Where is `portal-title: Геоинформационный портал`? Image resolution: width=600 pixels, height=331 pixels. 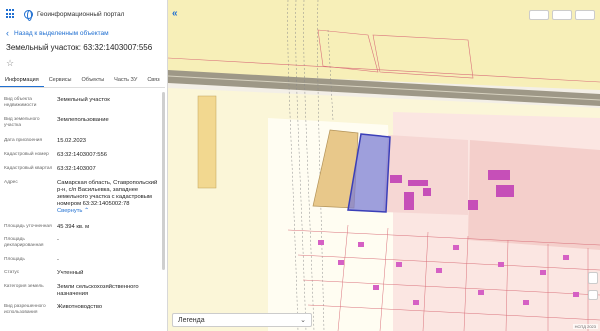 portal-title: Геоинформационный портал is located at coordinates (81, 14).